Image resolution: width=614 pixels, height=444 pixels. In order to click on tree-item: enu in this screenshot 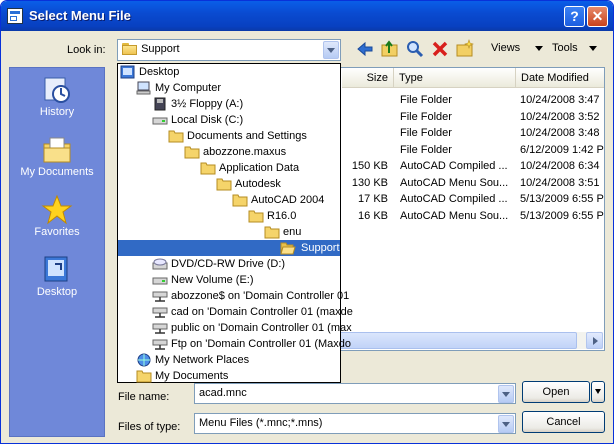, I will do `click(282, 232)`.